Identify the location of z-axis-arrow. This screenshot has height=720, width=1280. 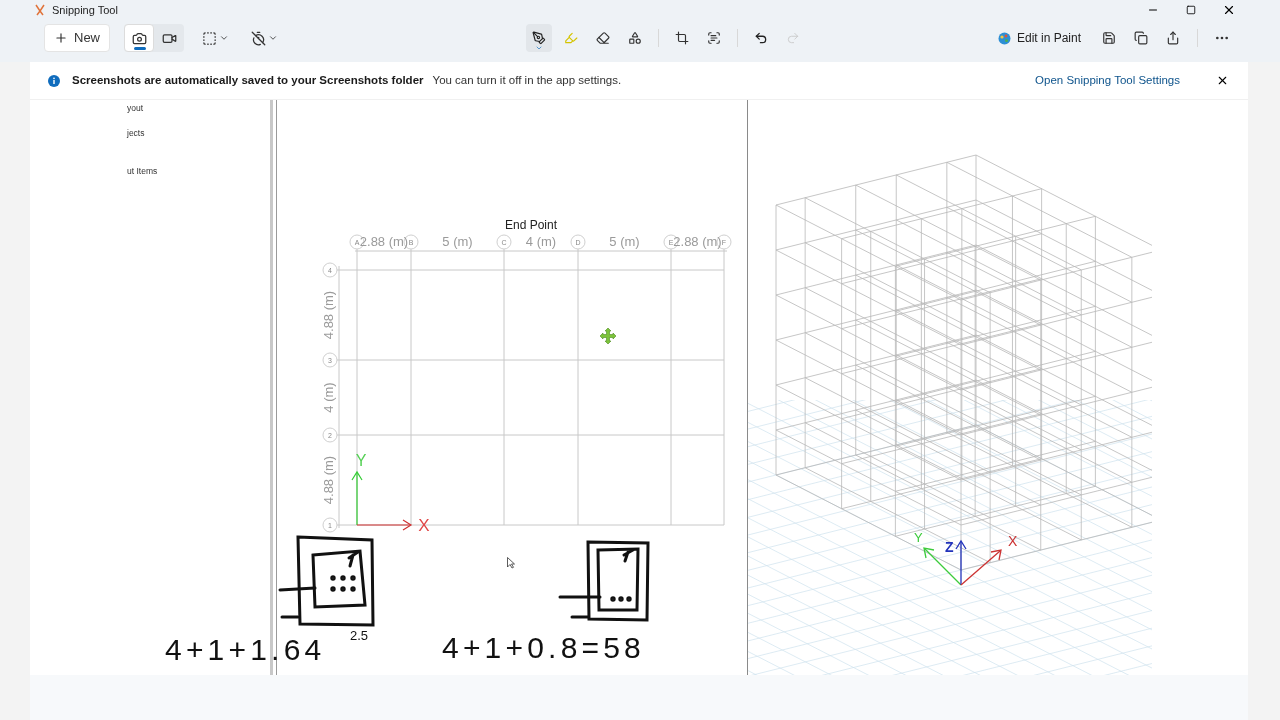
(961, 562).